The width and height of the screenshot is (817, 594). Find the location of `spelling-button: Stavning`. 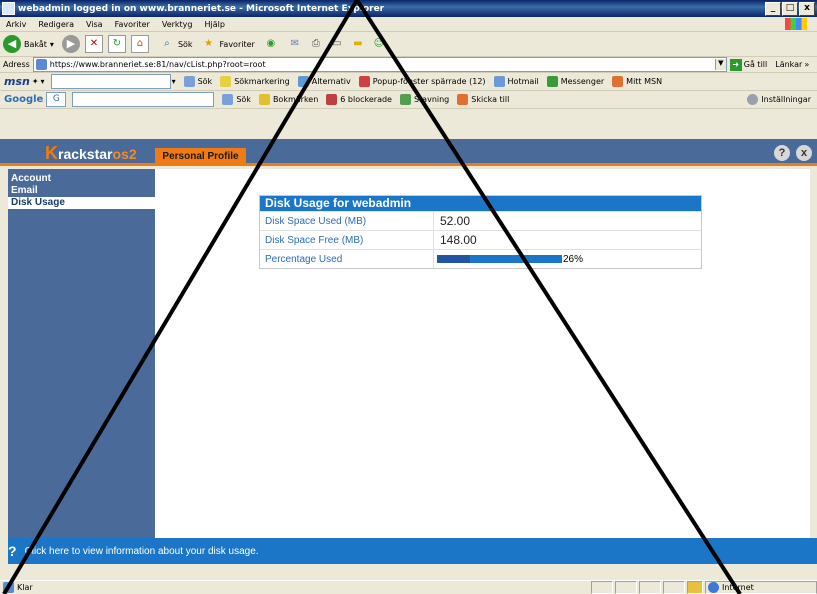

spelling-button: Stavning is located at coordinates (424, 99).